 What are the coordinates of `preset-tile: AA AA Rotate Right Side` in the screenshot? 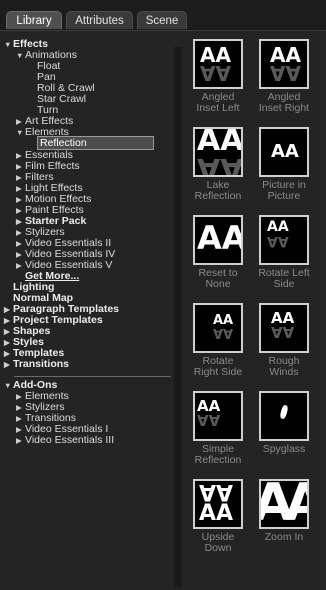 It's located at (218, 340).